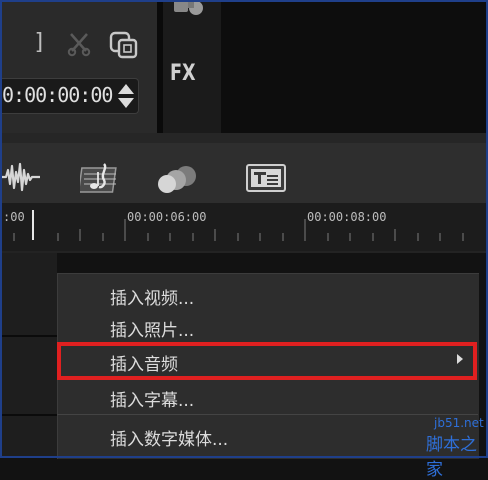  What do you see at coordinates (178, 179) in the screenshot?
I see `overlay-spheres-icon` at bounding box center [178, 179].